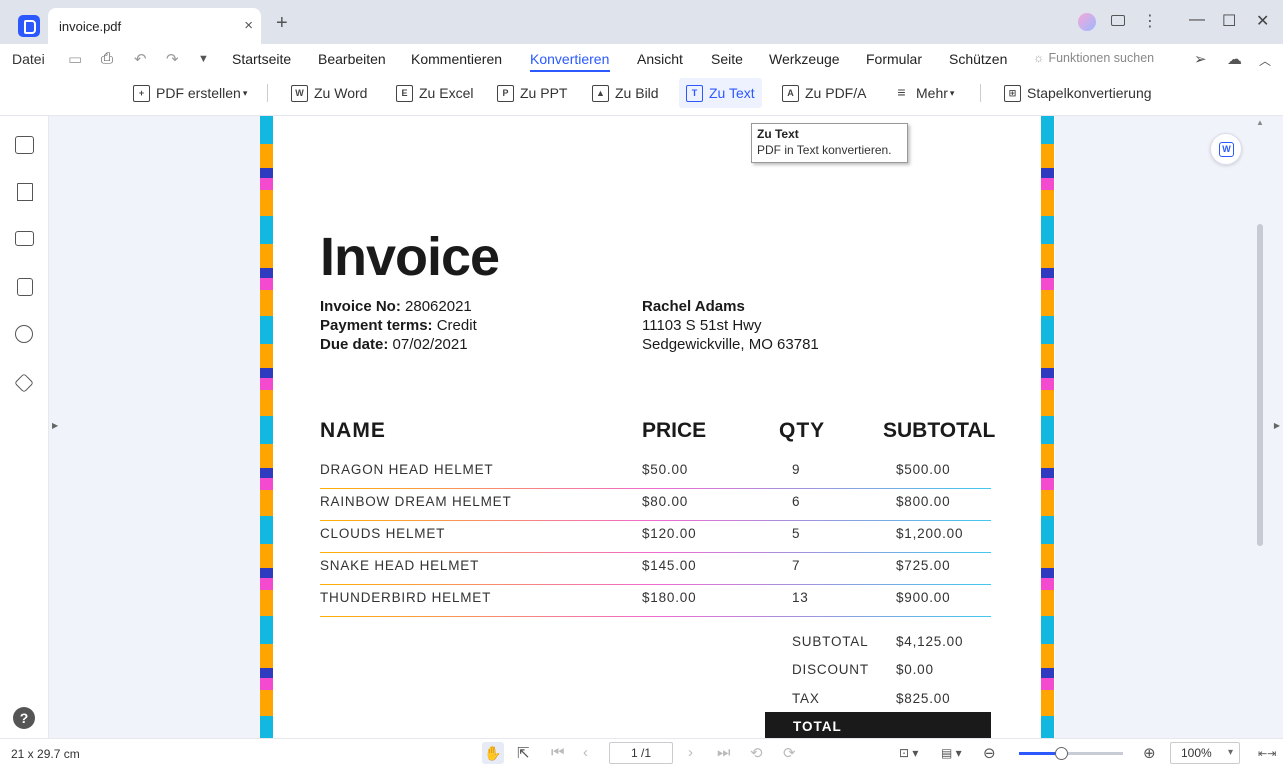  I want to click on invoice-number-label: Invoice No:, so click(360, 306).